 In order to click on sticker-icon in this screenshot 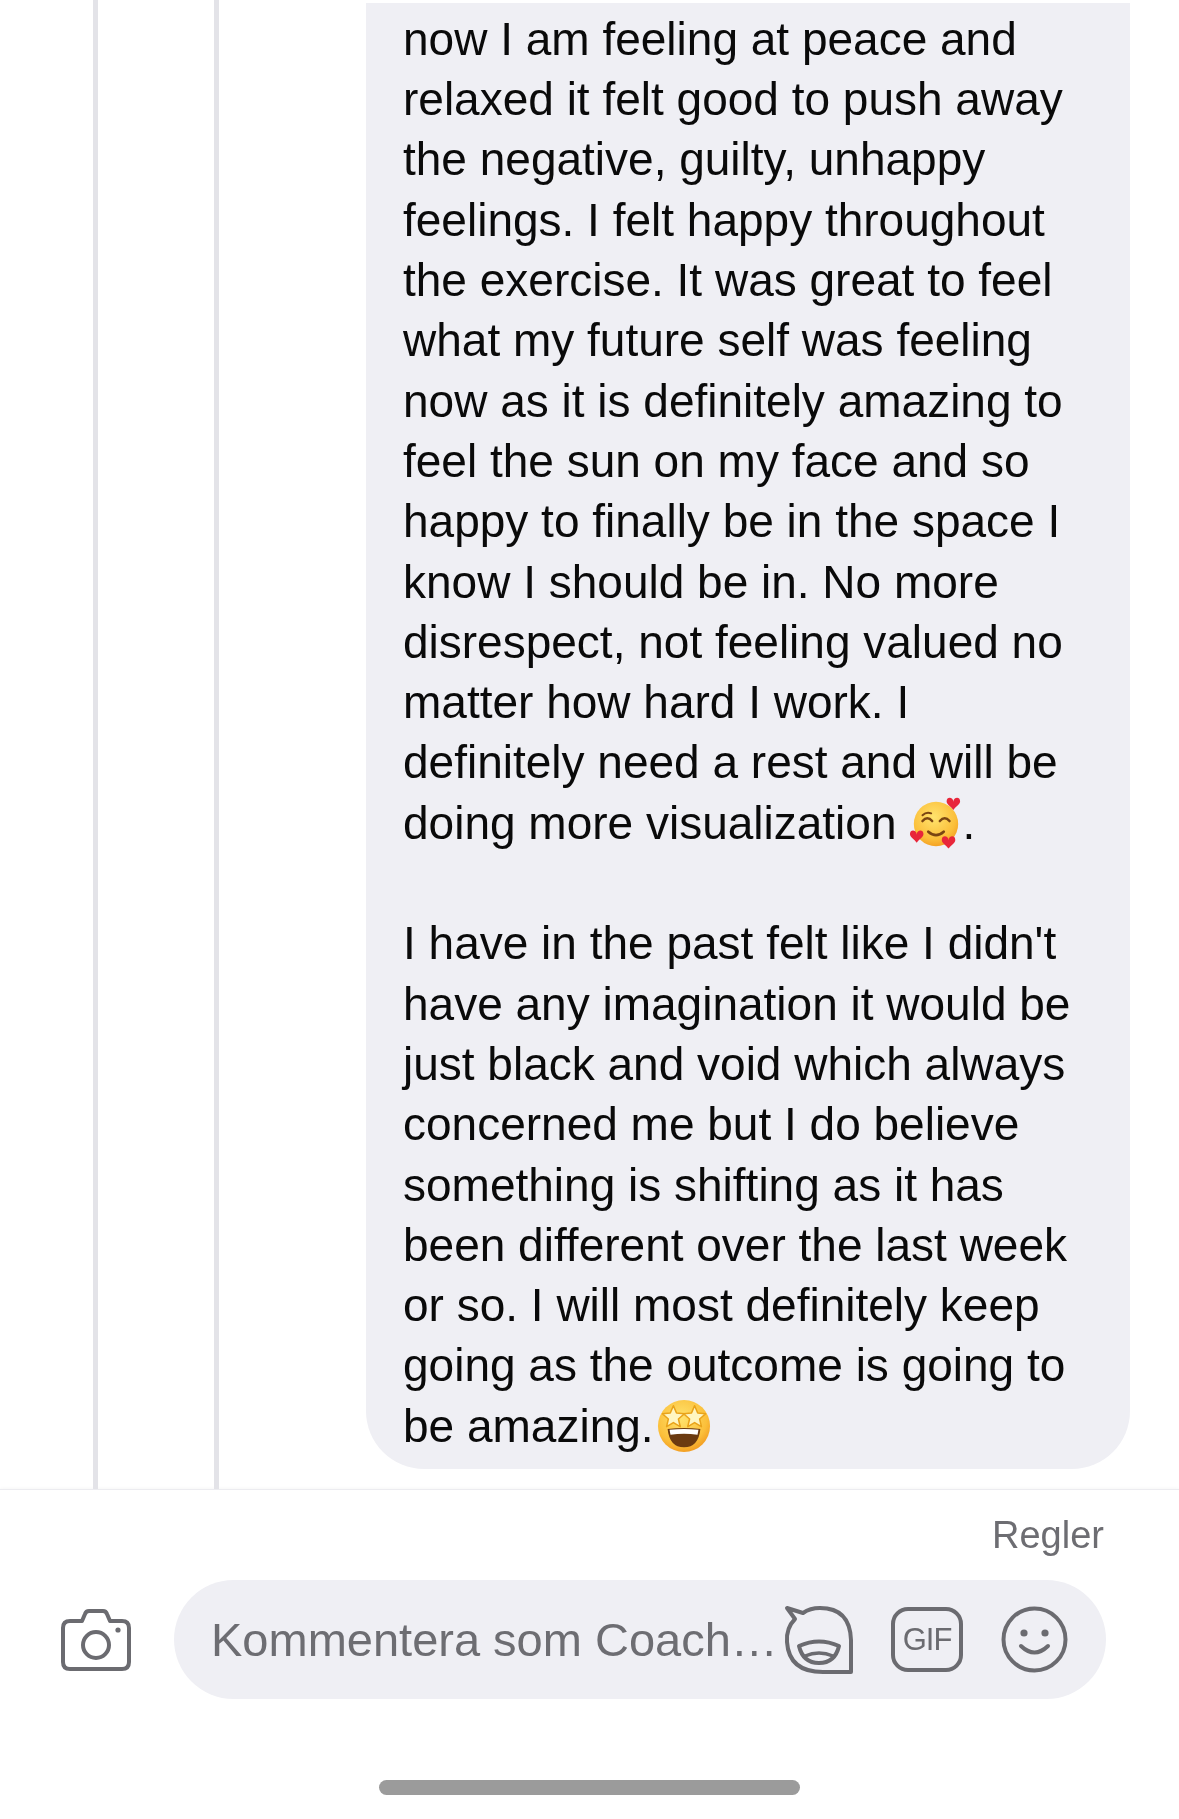, I will do `click(819, 1639)`.